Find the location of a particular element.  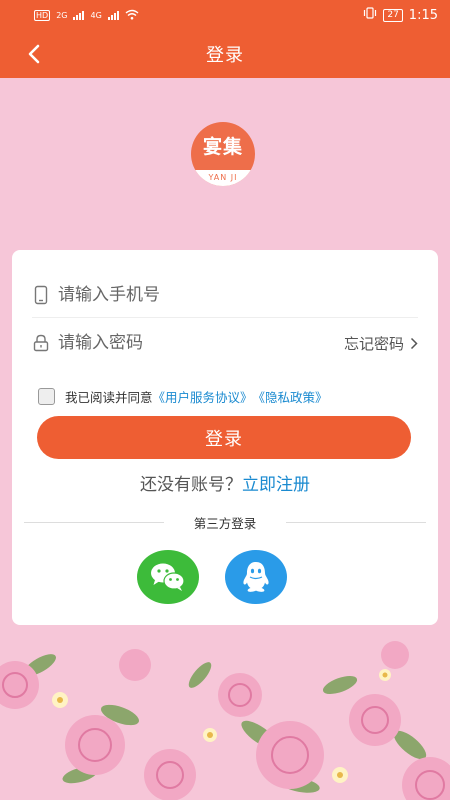

register-link: 立即注册 is located at coordinates (276, 485).